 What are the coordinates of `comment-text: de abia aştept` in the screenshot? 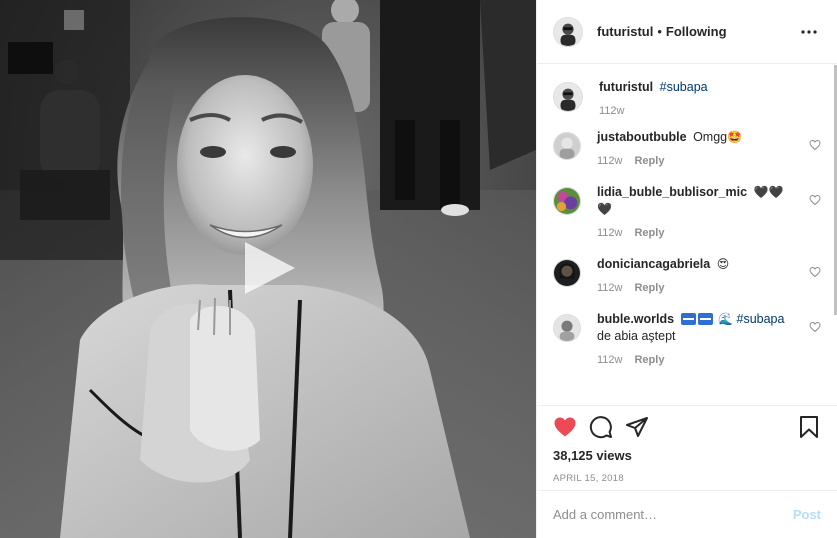 It's located at (636, 336).